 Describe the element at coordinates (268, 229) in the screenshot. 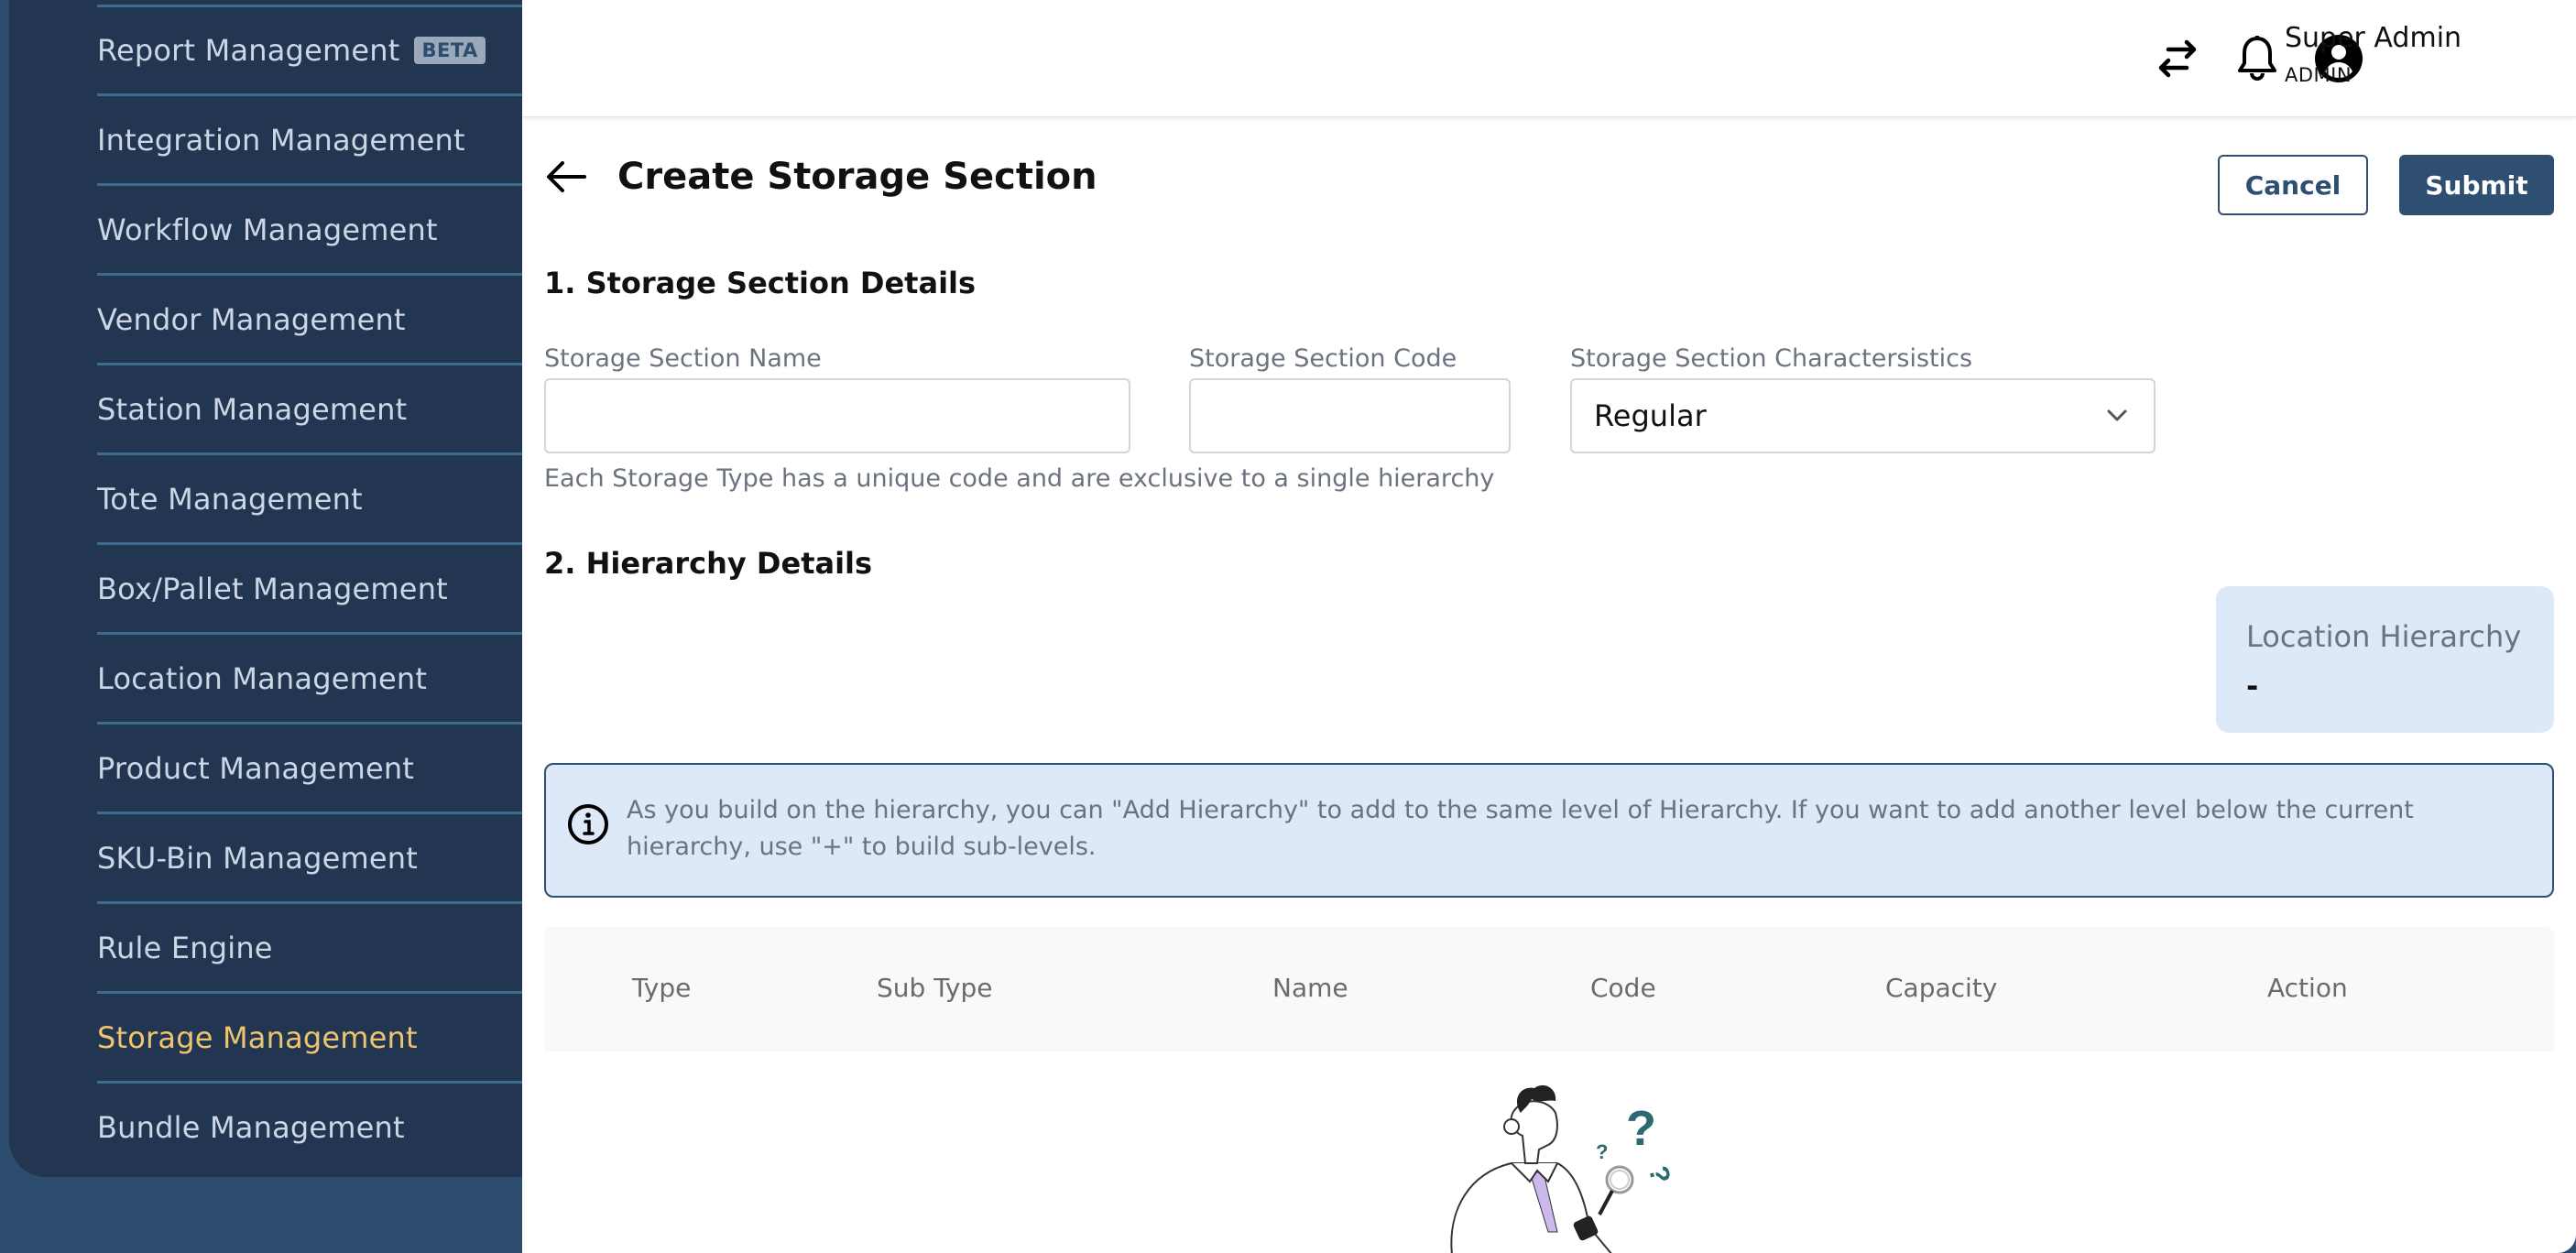

I see `sidebar-item-label: Workflow Management` at that location.